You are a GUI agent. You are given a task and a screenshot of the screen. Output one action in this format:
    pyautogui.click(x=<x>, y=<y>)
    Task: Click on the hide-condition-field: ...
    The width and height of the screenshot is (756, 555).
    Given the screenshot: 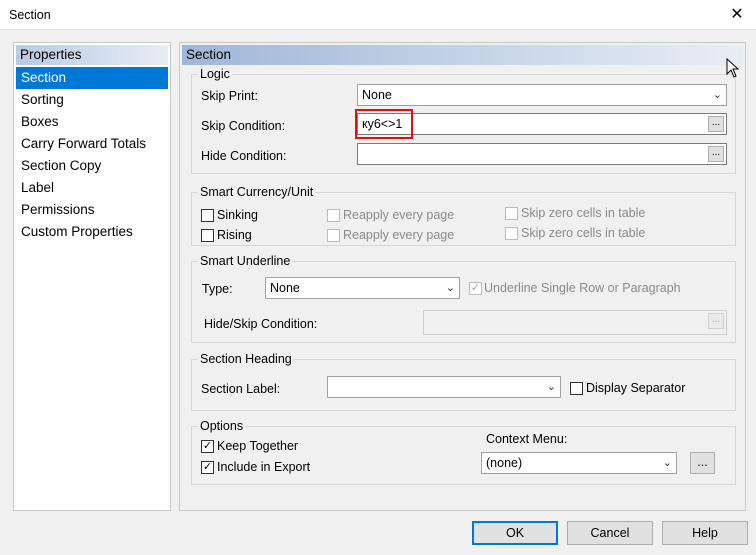 What is the action you would take?
    pyautogui.click(x=542, y=154)
    